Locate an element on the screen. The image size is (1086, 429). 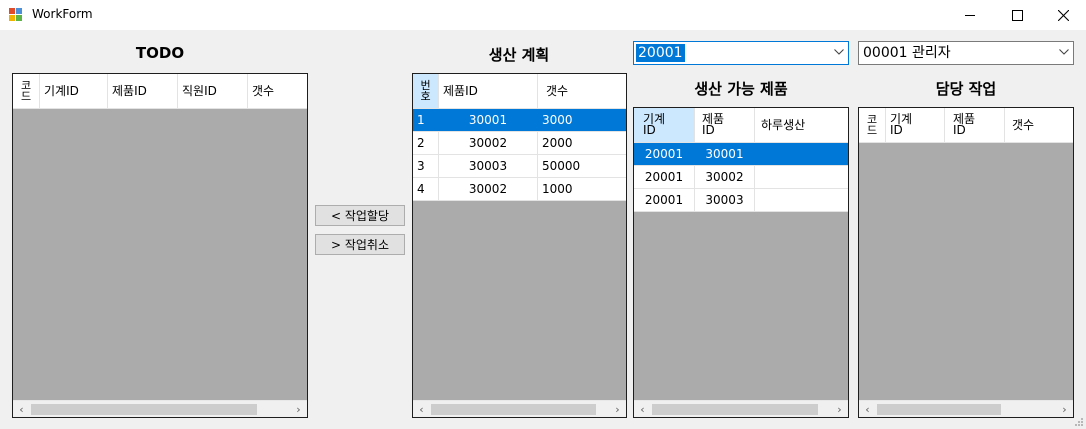
plan-cell-number: 3 is located at coordinates (426, 166).